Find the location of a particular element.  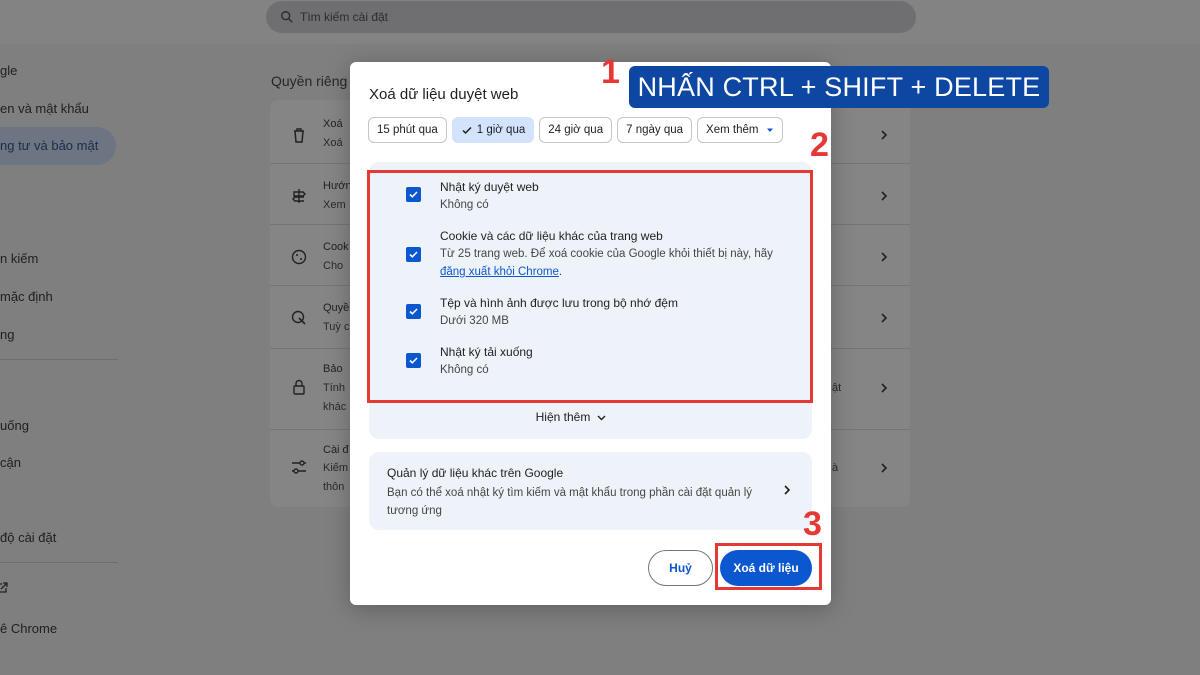

step-1-label: 1 is located at coordinates (610, 72).